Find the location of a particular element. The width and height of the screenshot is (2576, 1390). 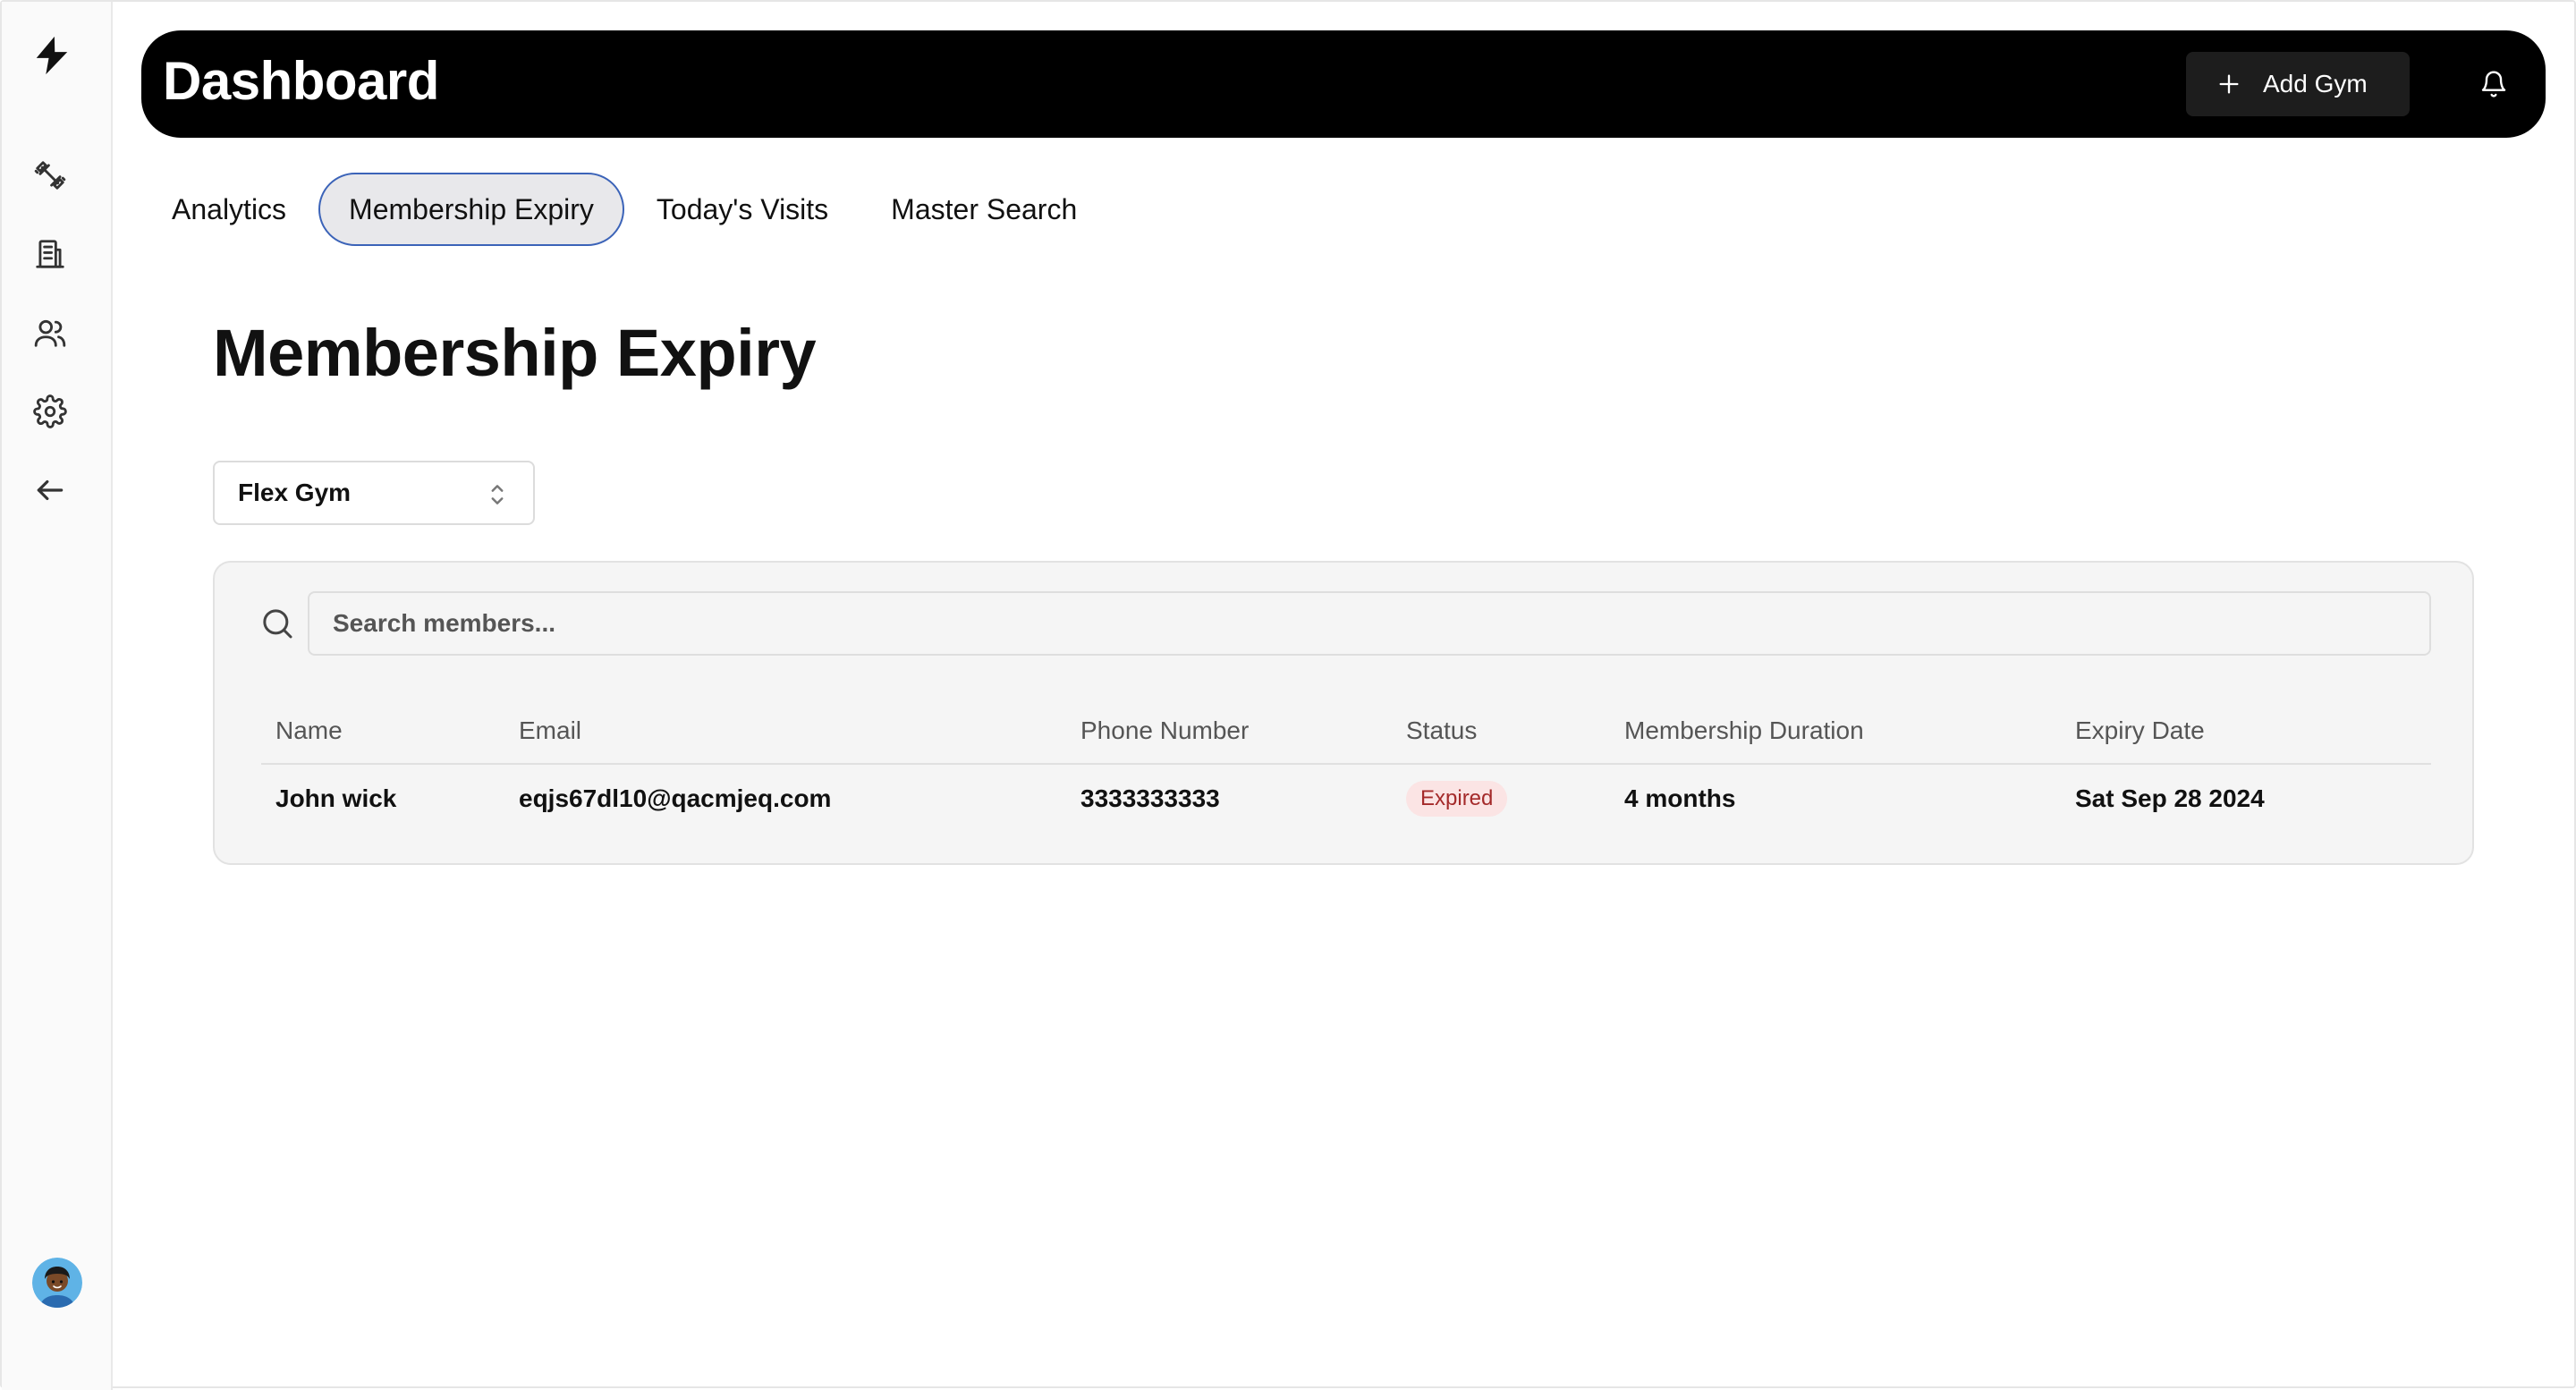

tab-master-search: Master Search is located at coordinates (983, 209).